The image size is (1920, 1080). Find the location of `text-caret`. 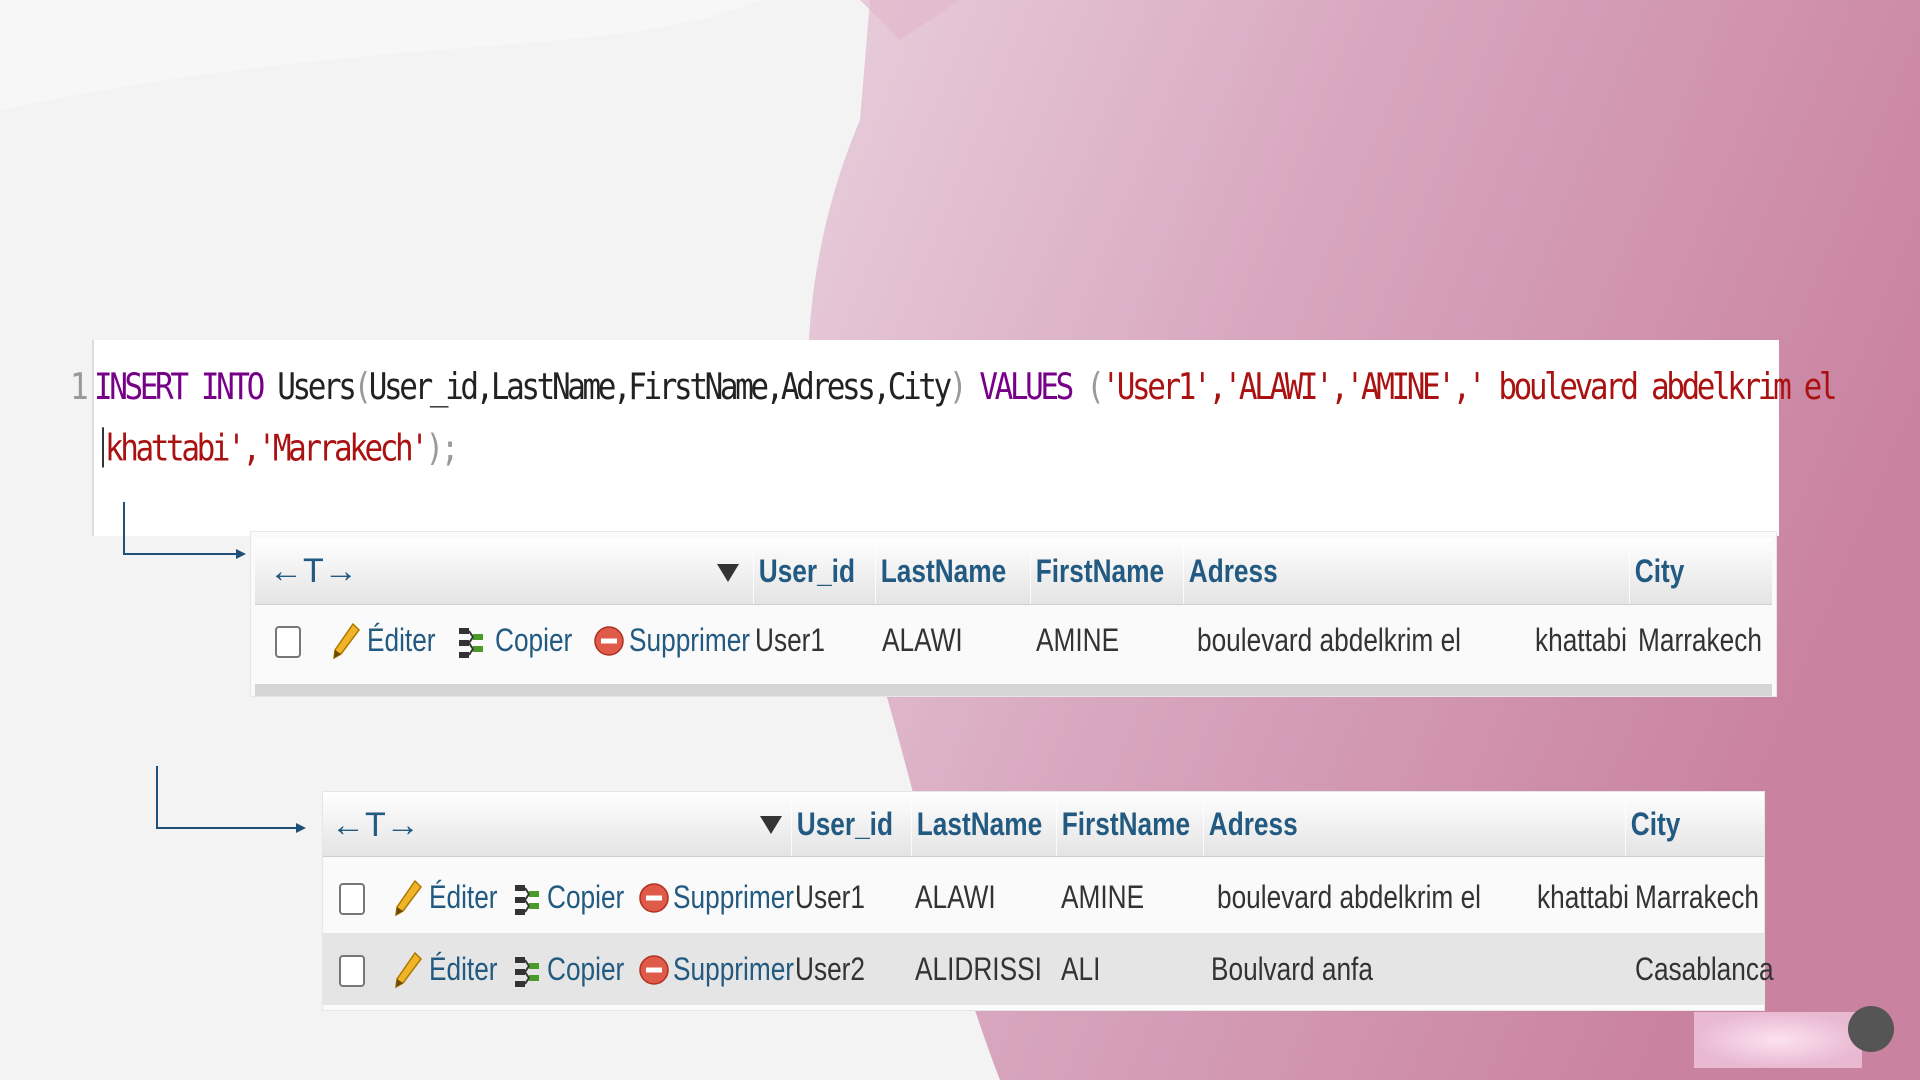

text-caret is located at coordinates (103, 447).